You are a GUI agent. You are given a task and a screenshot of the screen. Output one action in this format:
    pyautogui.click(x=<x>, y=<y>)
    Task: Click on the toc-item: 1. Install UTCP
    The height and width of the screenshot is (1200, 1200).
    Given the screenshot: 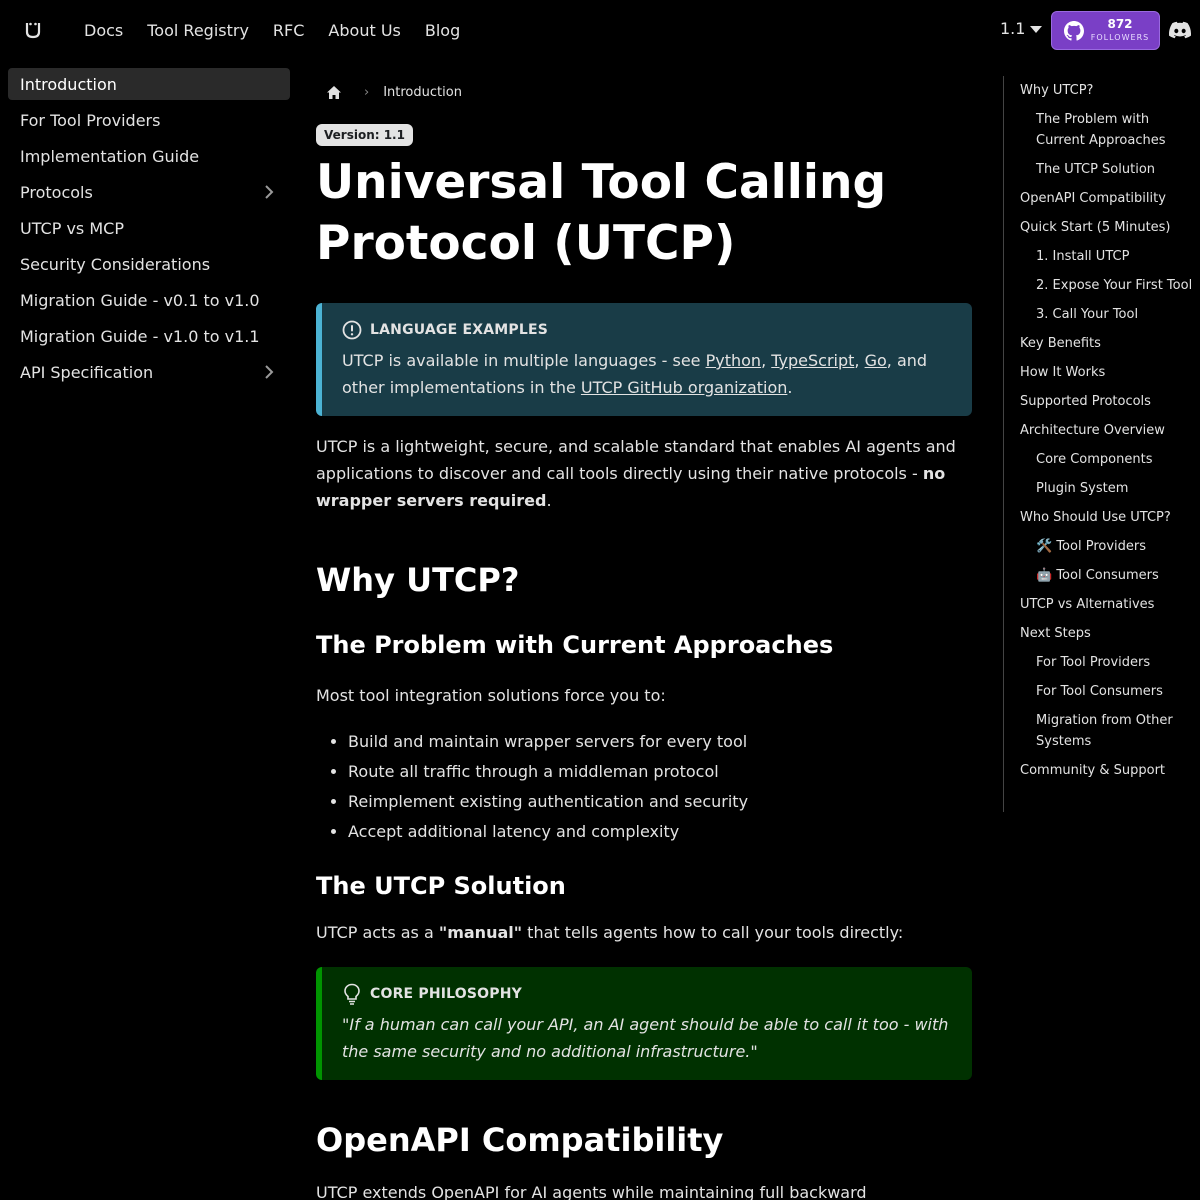 What is the action you would take?
    pyautogui.click(x=1102, y=256)
    